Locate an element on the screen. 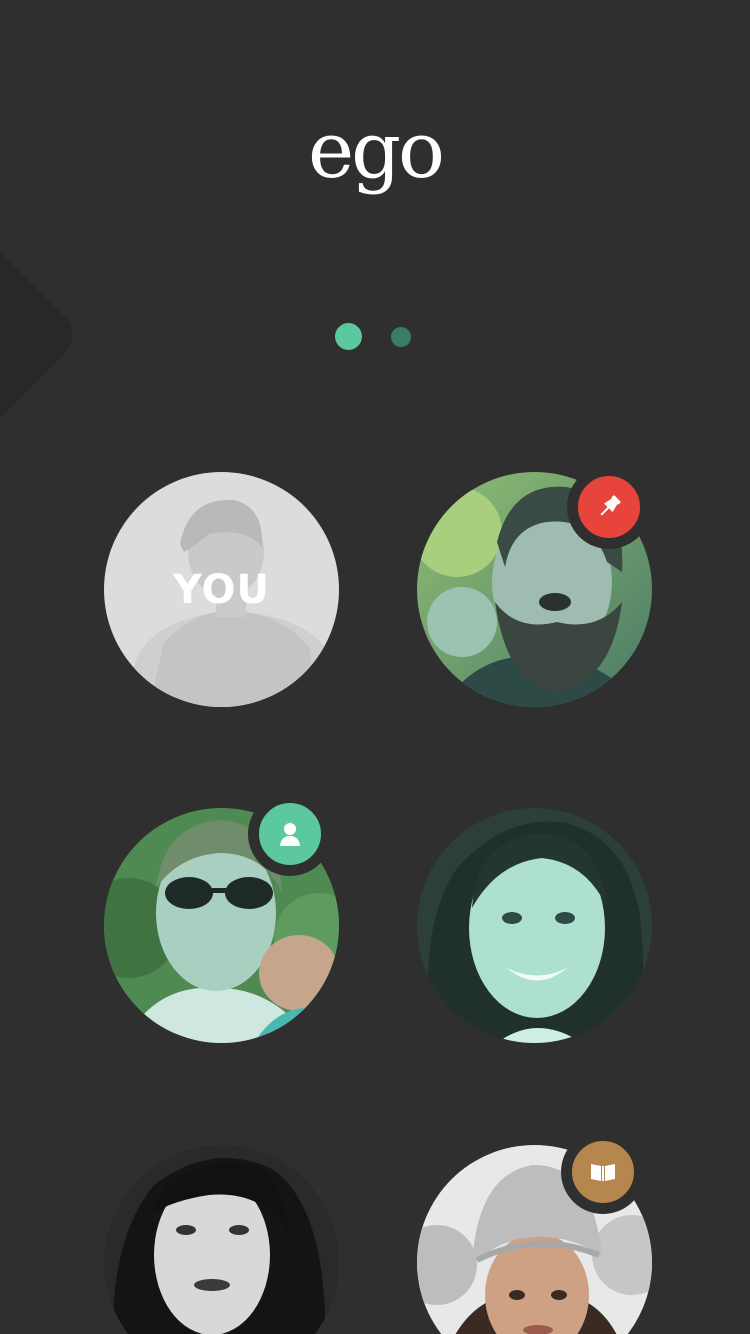 This screenshot has height=1334, width=750. book-icon is located at coordinates (603, 1172).